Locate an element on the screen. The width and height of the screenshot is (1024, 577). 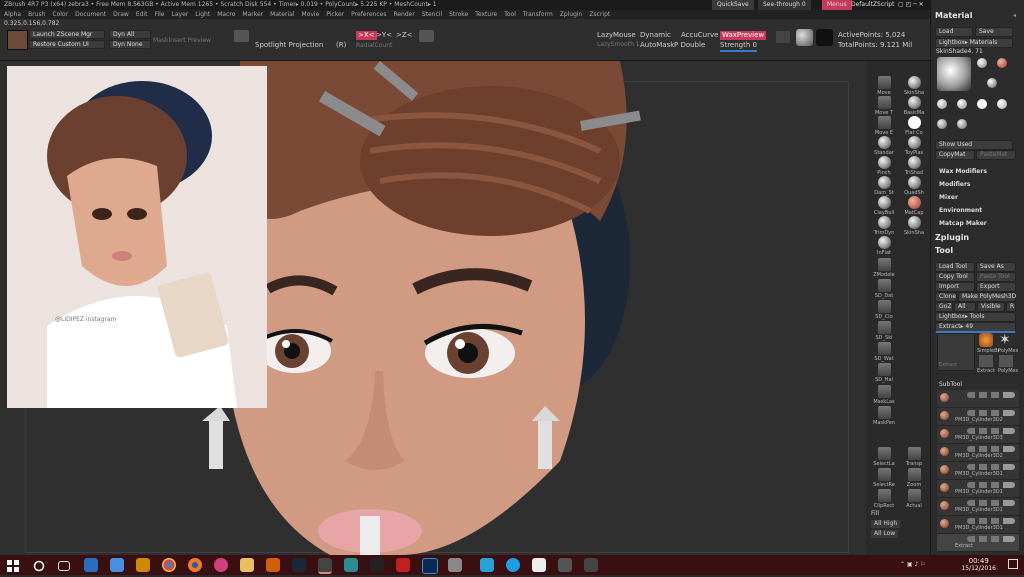
goz-button: GoZ is located at coordinates (944, 307).